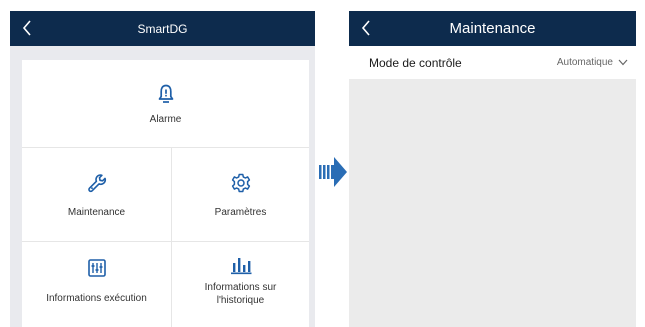 The width and height of the screenshot is (645, 327). Describe the element at coordinates (415, 62) in the screenshot. I see `control-mode-label: Mode de contrôle` at that location.